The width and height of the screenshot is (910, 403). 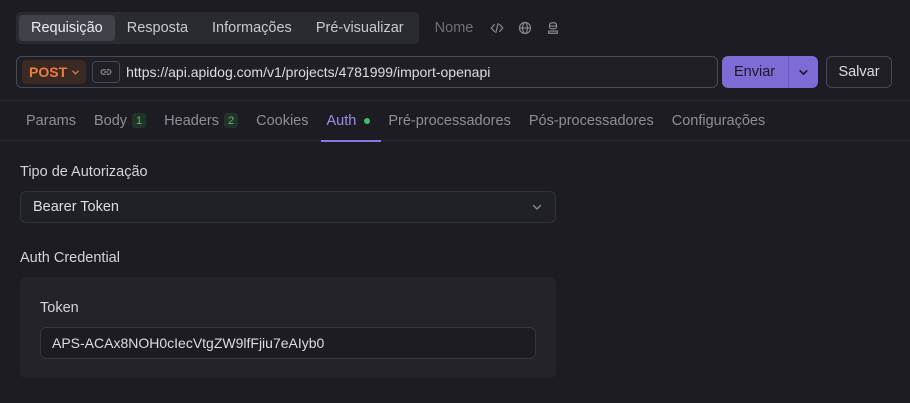 What do you see at coordinates (755, 72) in the screenshot?
I see `send-label: Enviar` at bounding box center [755, 72].